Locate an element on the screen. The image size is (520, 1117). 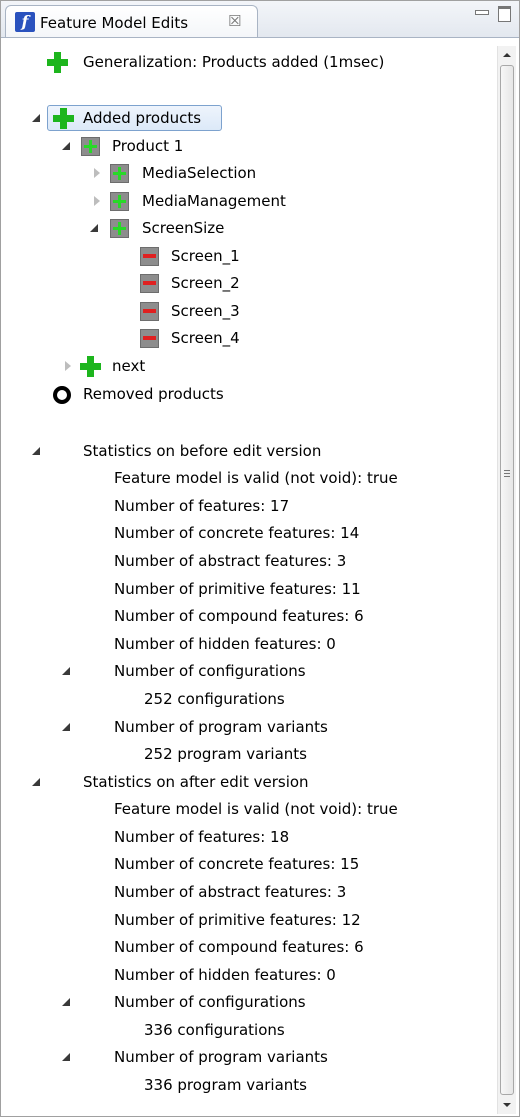
added-products-label: Added products is located at coordinates (142, 118).